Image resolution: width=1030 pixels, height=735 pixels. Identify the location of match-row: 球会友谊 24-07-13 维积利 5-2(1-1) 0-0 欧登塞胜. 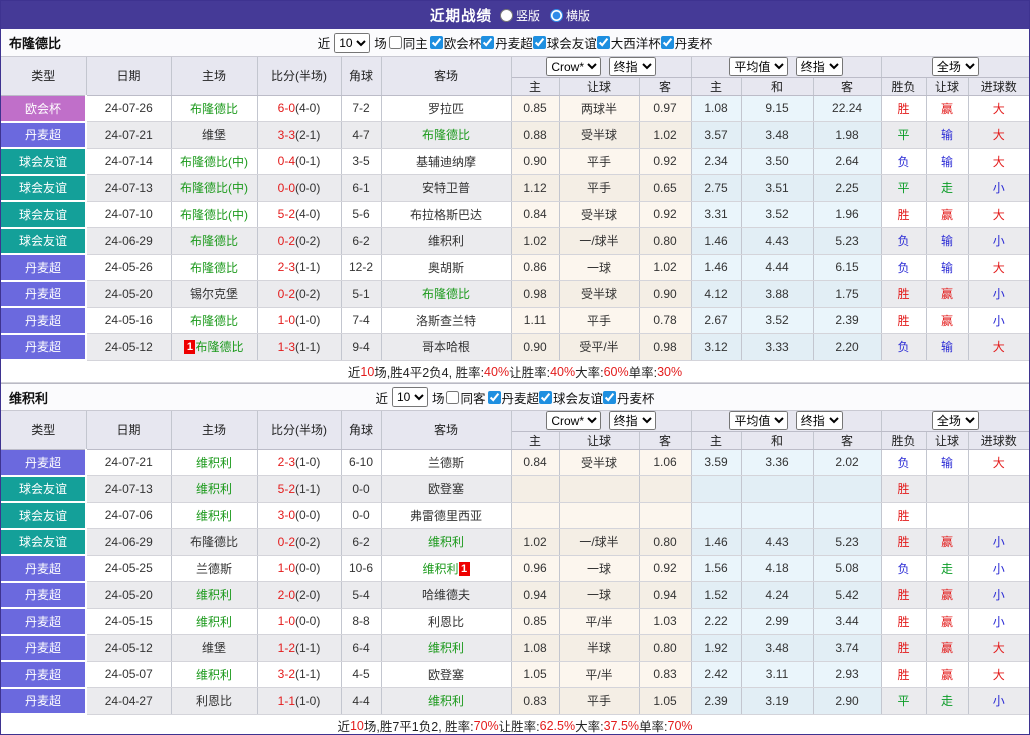
(515, 489).